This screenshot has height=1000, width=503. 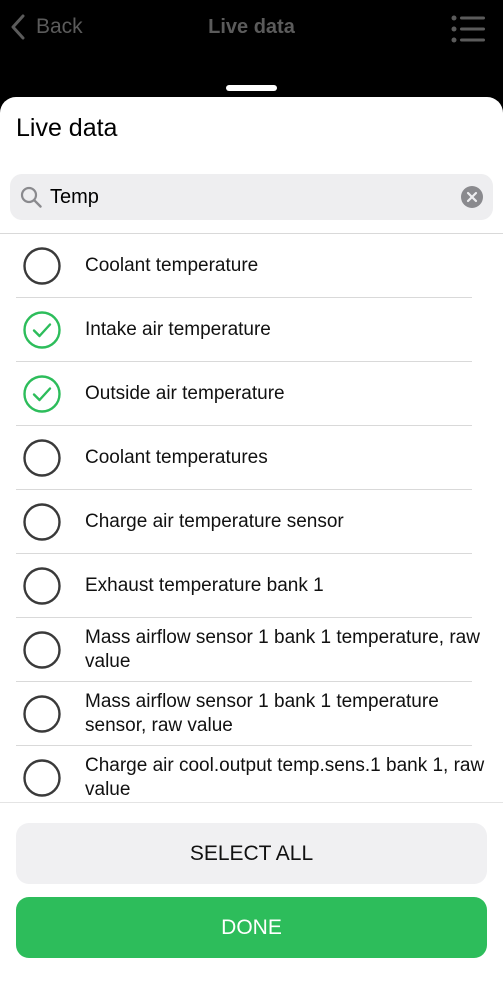 What do you see at coordinates (251, 927) in the screenshot?
I see `done-button: DONE` at bounding box center [251, 927].